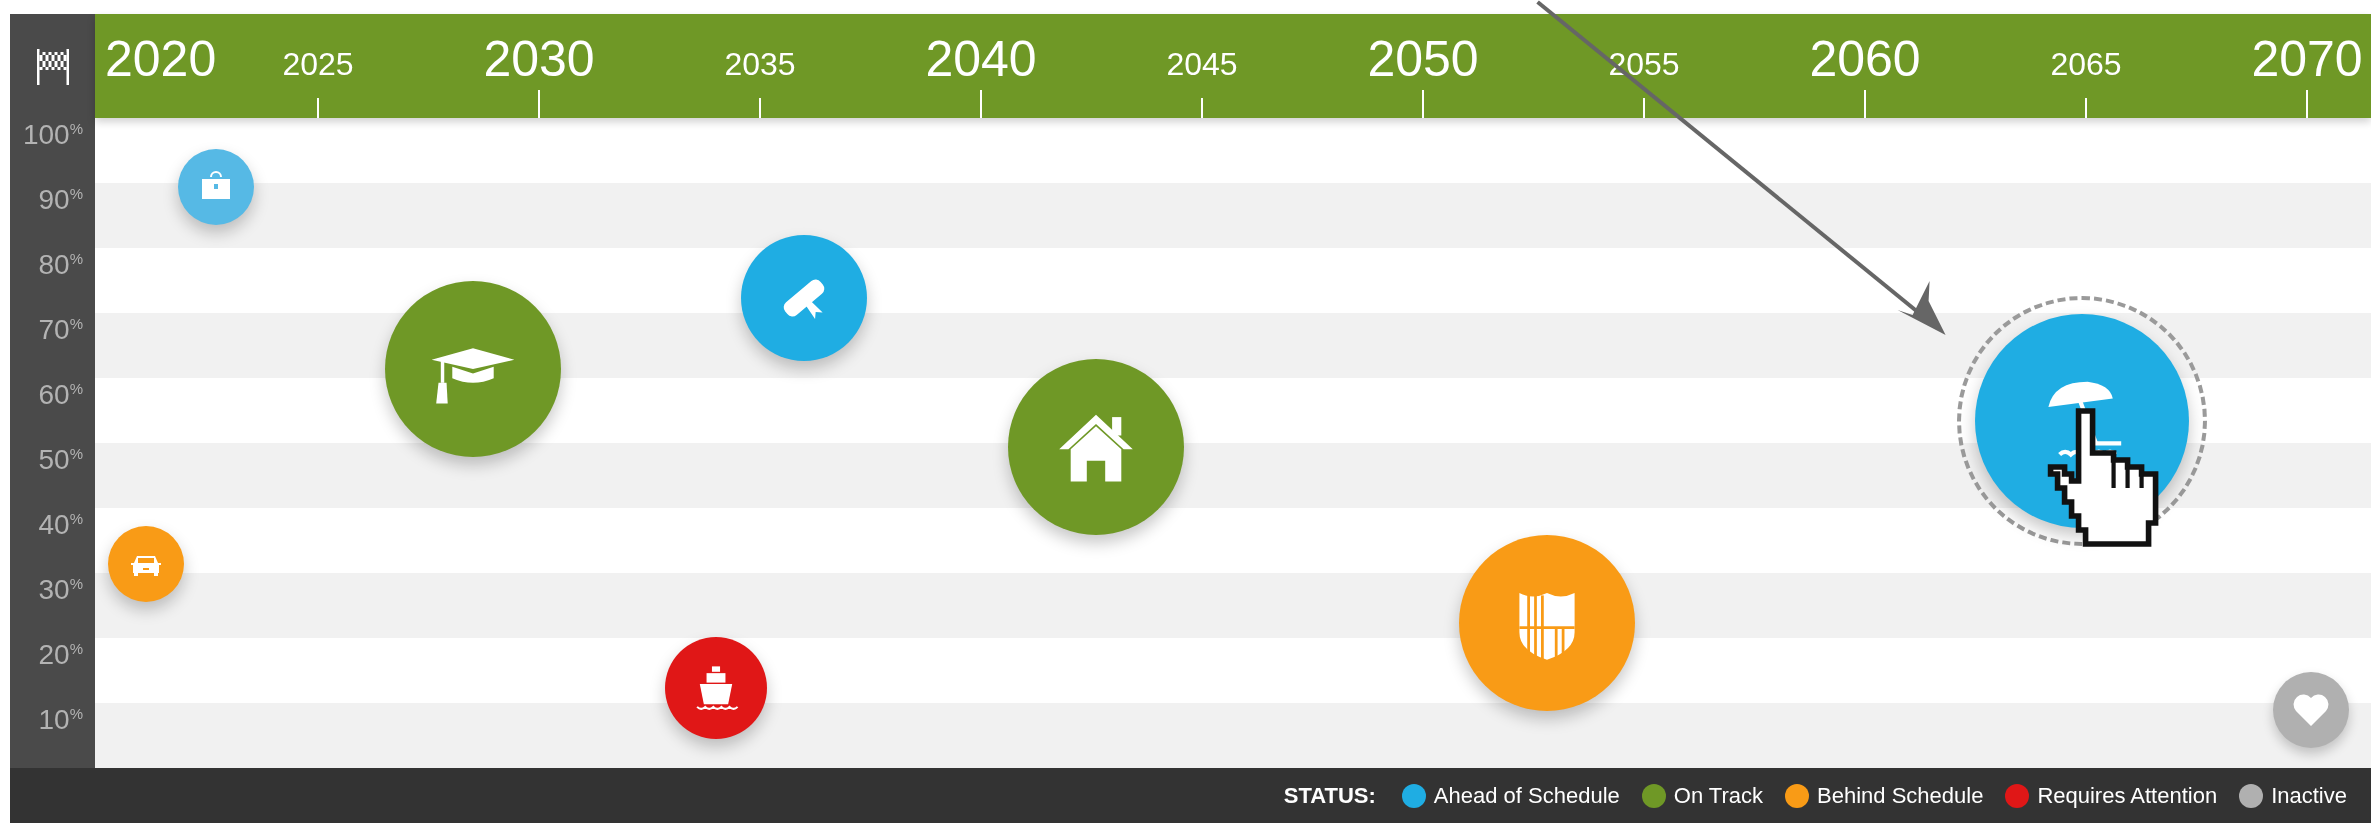 Image resolution: width=2371 pixels, height=823 pixels. Describe the element at coordinates (60, 200) in the screenshot. I see `percent-label: 90$^{%}$` at that location.